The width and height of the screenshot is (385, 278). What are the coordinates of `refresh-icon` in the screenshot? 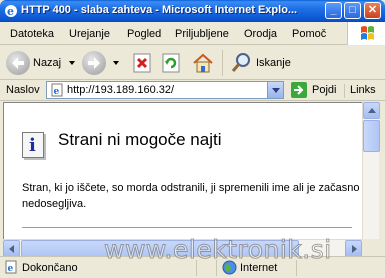 It's located at (171, 63).